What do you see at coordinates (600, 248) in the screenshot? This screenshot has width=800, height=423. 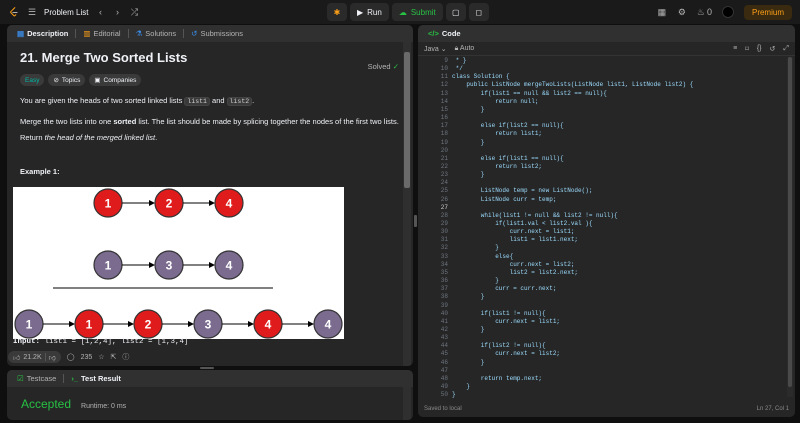 I see `code-line: 32 }` at bounding box center [600, 248].